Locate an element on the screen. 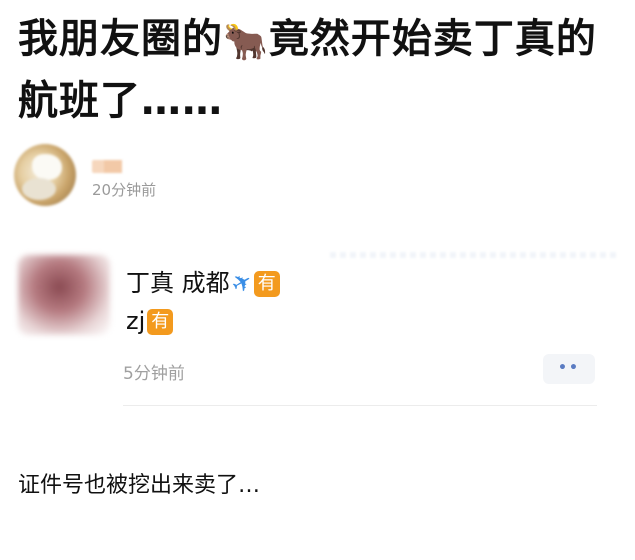 The image size is (635, 560). author-name-blurred is located at coordinates (107, 166).